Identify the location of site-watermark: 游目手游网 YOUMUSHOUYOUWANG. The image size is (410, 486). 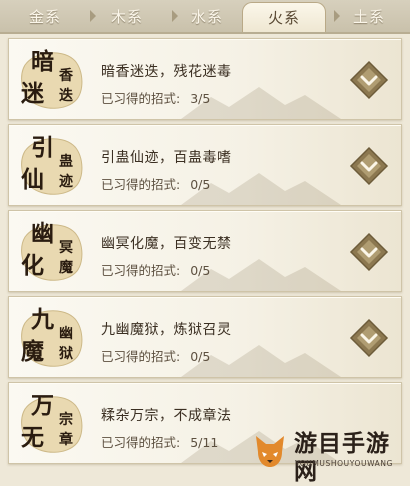
(328, 456).